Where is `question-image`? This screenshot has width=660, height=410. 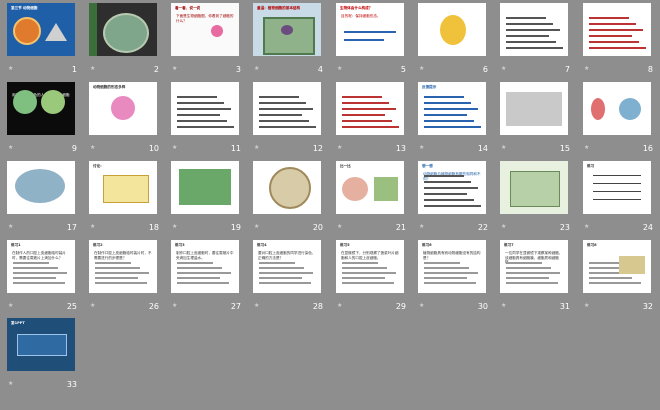 question-image is located at coordinates (632, 265).